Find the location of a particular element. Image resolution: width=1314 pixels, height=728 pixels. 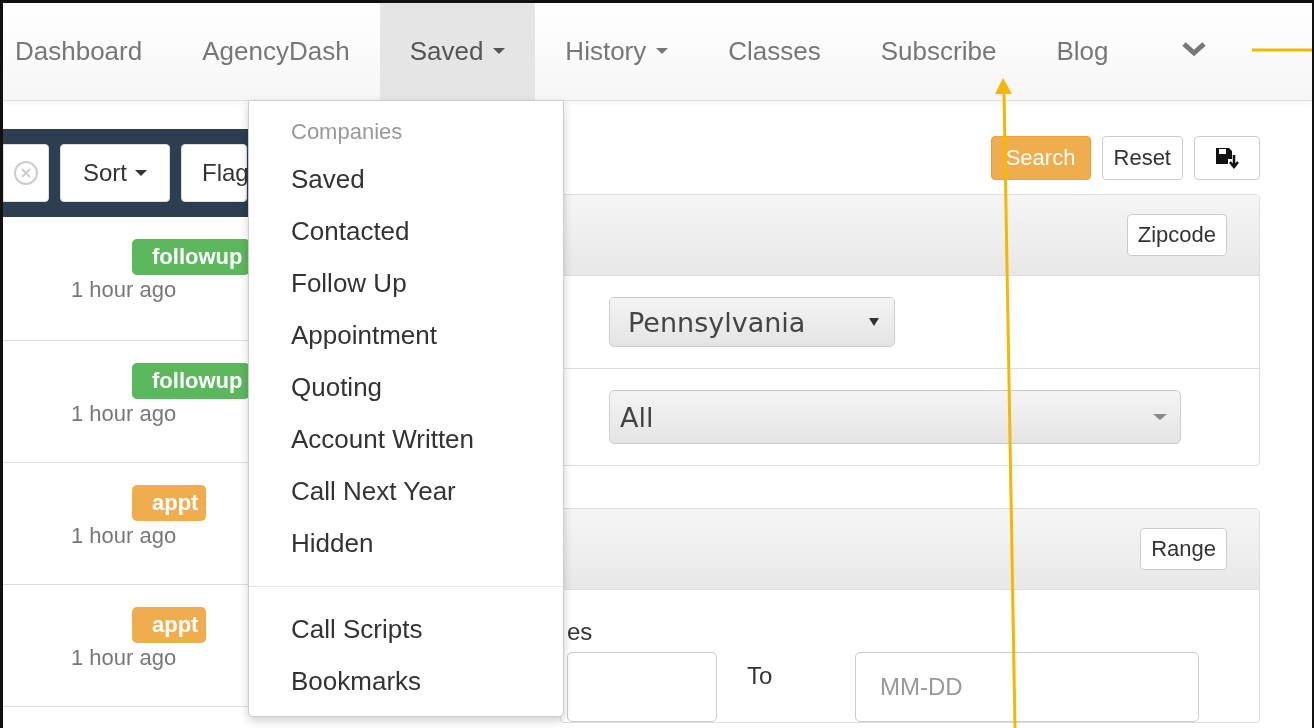

to-label: To is located at coordinates (760, 676).